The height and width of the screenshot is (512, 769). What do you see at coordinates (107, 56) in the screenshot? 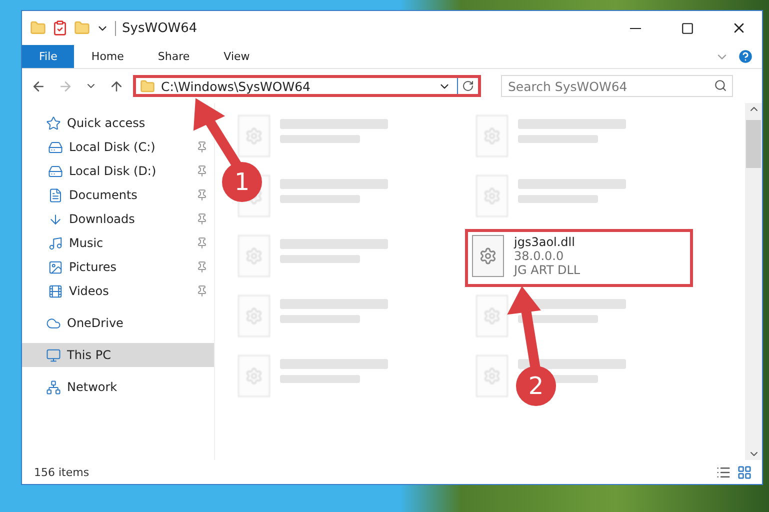
I see `ribbon-tab: Home` at bounding box center [107, 56].